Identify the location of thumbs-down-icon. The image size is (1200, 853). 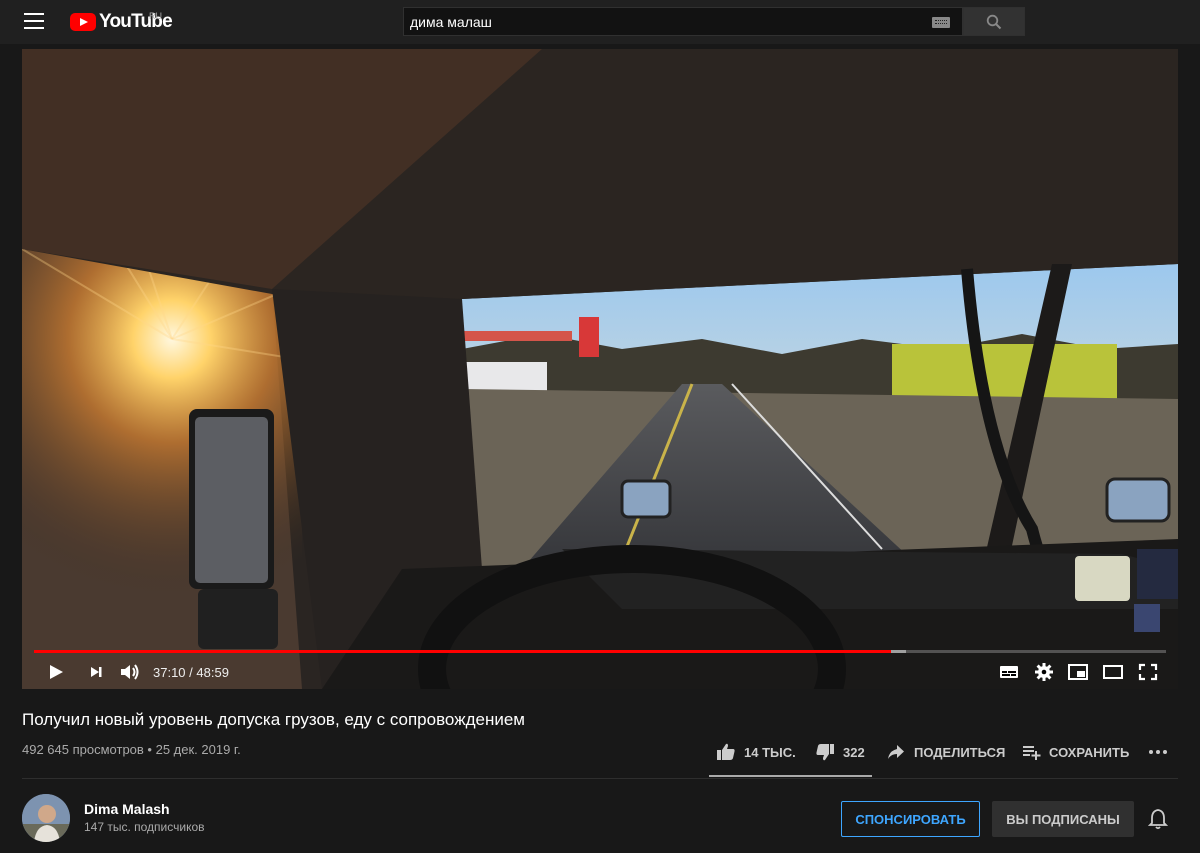
(825, 752).